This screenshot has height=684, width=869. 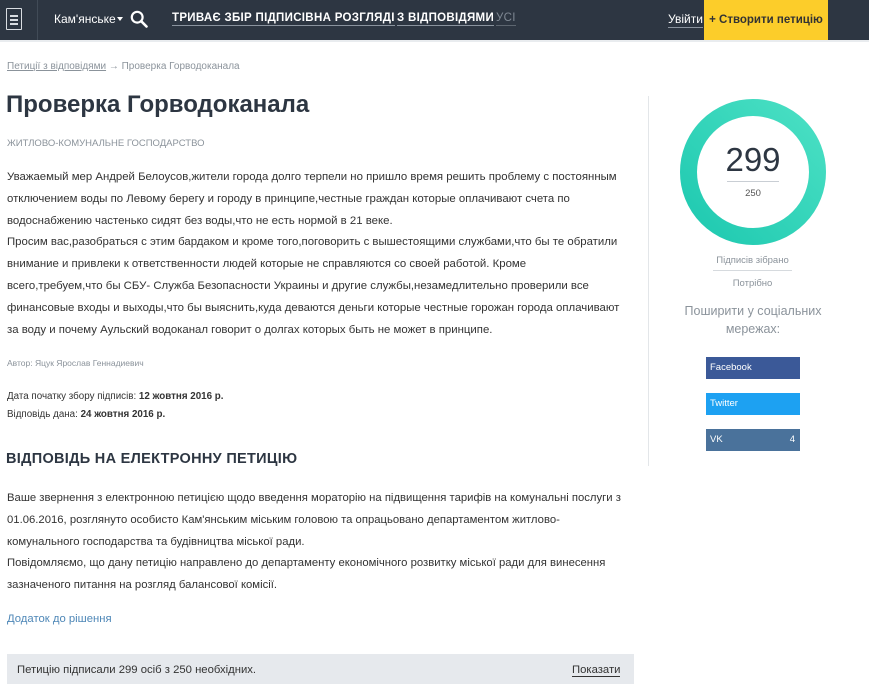 I want to click on petition-author: Автор: Яцук Ярослав Геннадиевич, so click(x=75, y=363).